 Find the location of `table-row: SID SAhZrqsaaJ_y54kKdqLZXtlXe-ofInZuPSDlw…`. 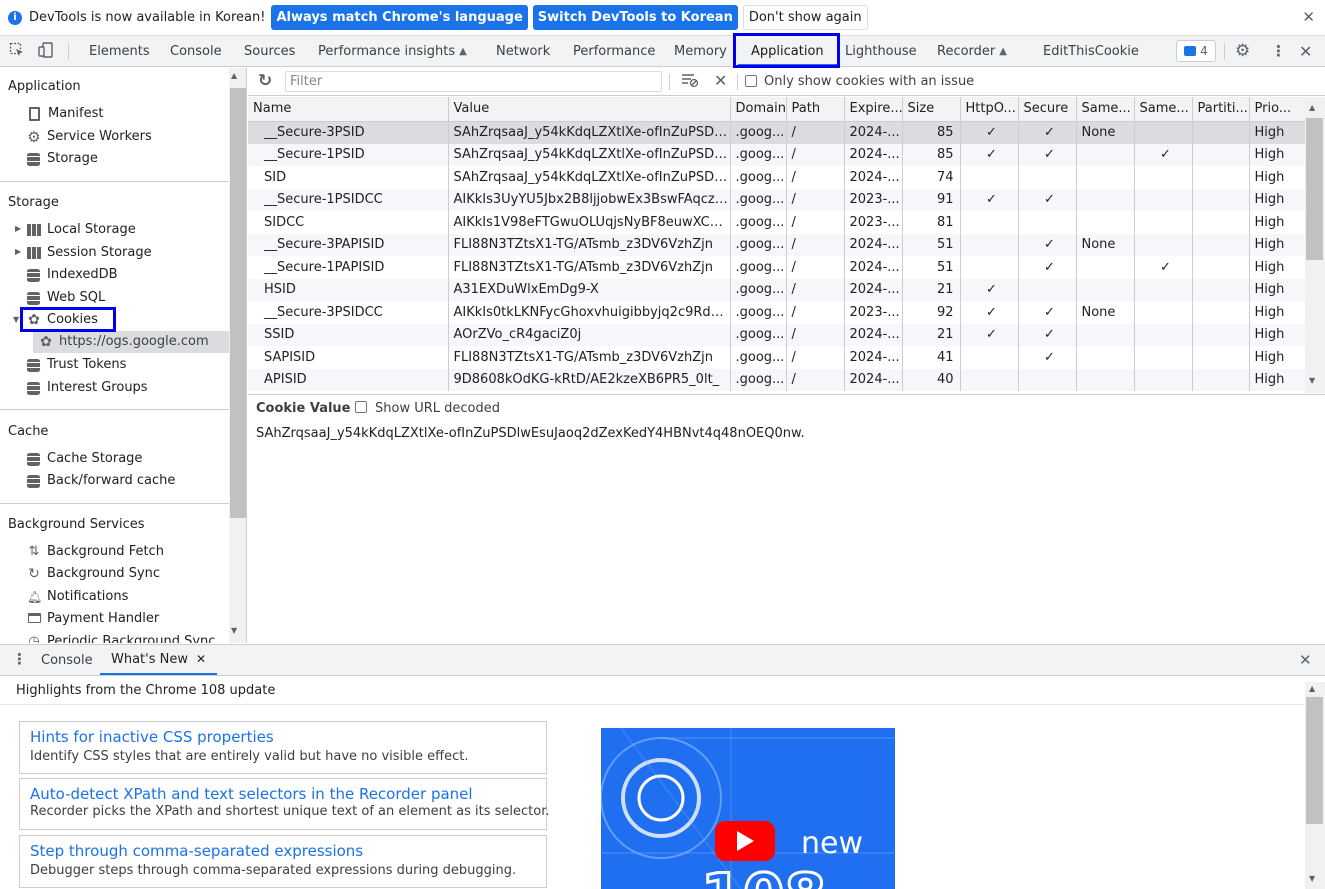

table-row: SID SAhZrqsaaJ_y54kKdqLZXtlXe-ofInZuPSDlw… is located at coordinates (776, 177).